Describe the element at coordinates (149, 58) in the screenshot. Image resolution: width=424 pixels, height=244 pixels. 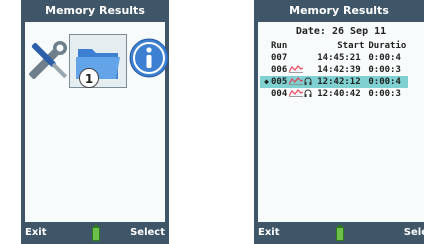
I see `info-icon` at that location.